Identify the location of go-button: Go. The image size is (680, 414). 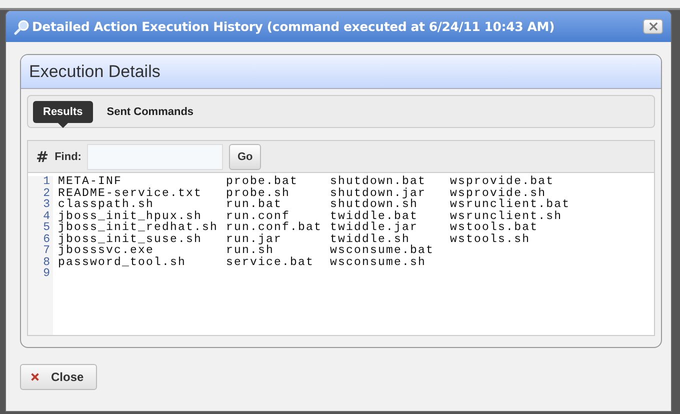
(245, 157).